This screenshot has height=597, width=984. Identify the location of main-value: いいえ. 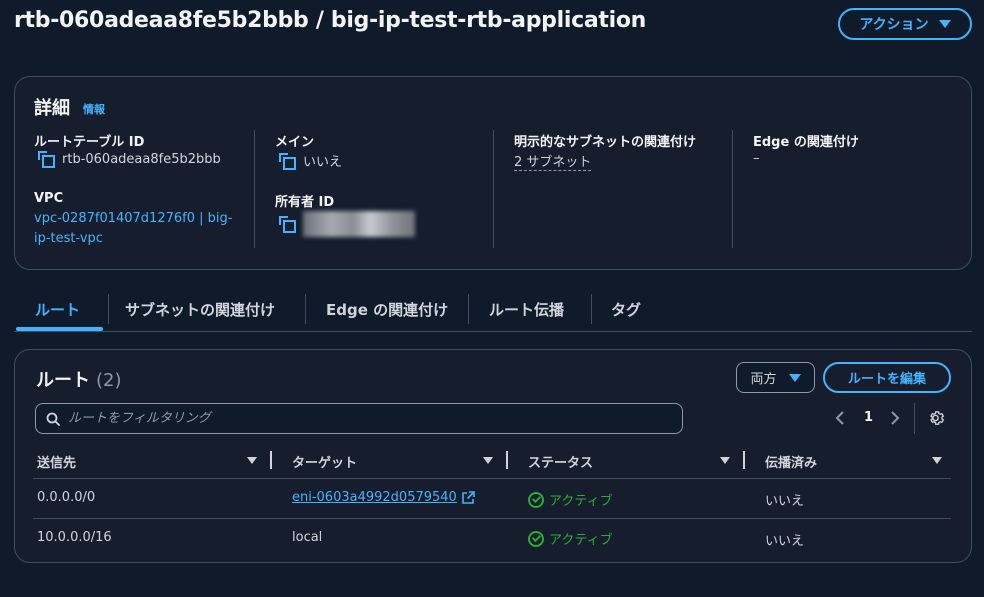
(323, 162).